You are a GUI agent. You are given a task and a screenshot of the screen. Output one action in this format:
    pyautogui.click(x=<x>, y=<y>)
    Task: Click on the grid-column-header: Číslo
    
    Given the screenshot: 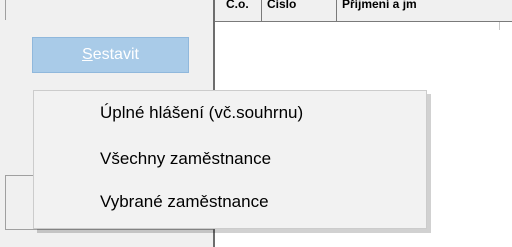 What is the action you would take?
    pyautogui.click(x=299, y=10)
    